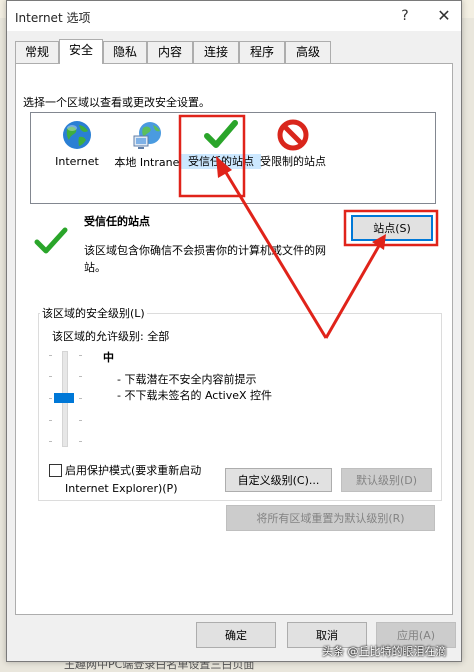 This screenshot has width=474, height=672. I want to click on tab-connections: 连接, so click(216, 52).